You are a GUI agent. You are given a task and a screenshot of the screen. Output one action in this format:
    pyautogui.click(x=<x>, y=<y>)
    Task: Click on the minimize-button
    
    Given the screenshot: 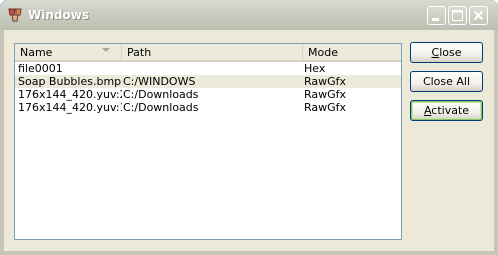 What is the action you would take?
    pyautogui.click(x=436, y=15)
    